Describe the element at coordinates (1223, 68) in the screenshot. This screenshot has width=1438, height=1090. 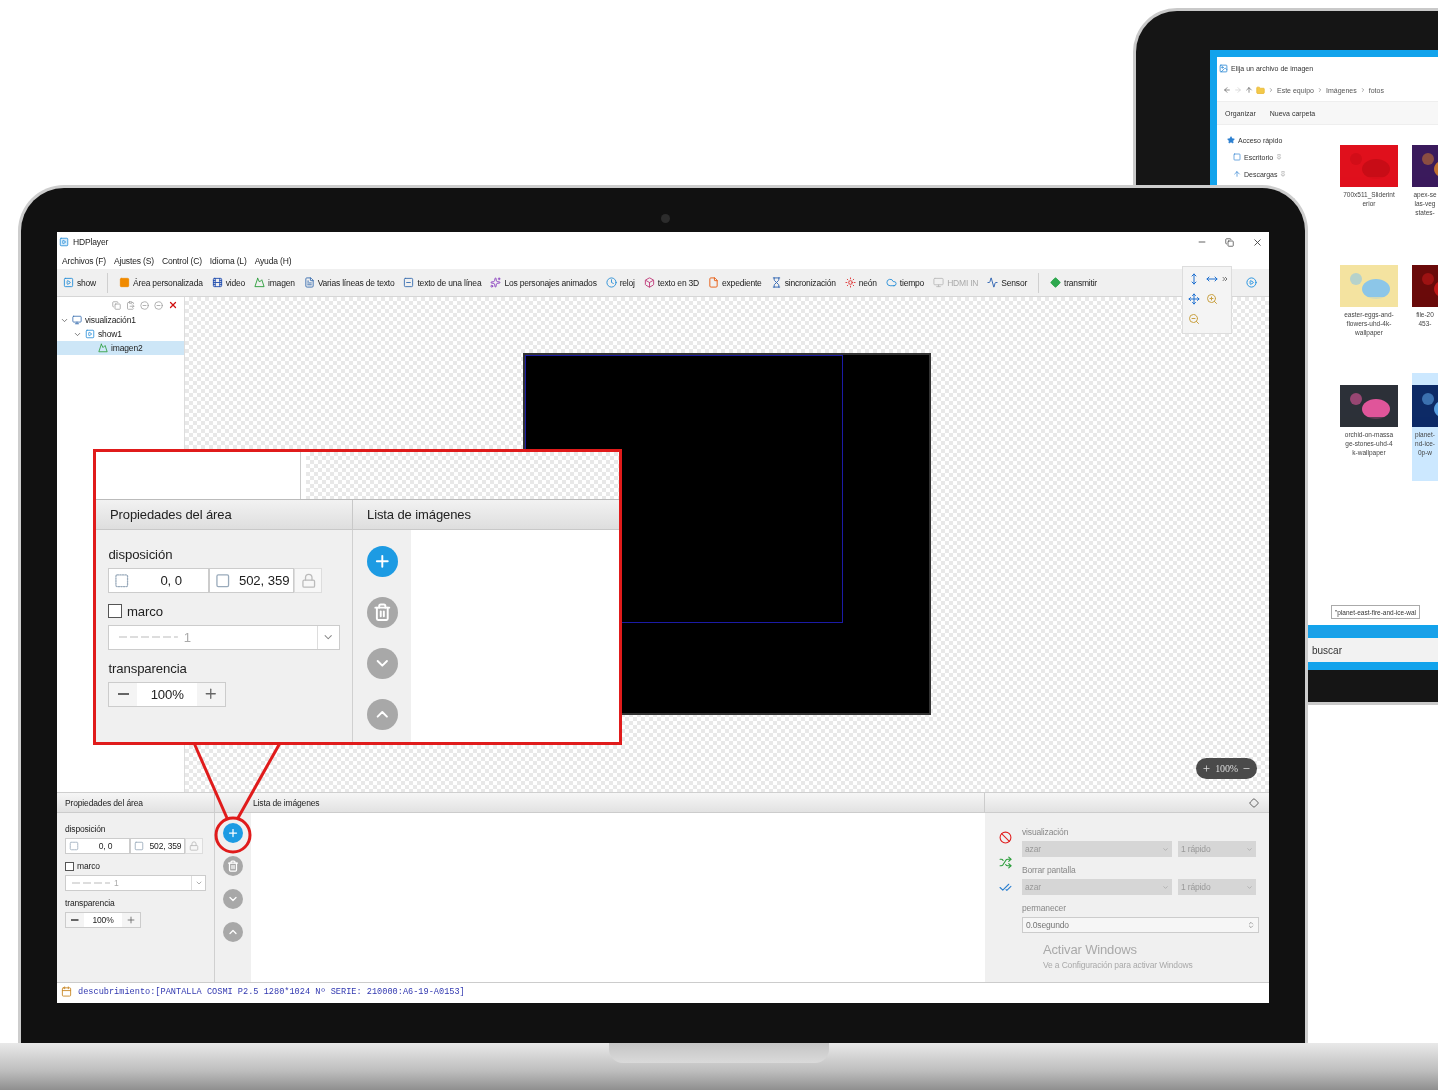
I see `image-icon` at that location.